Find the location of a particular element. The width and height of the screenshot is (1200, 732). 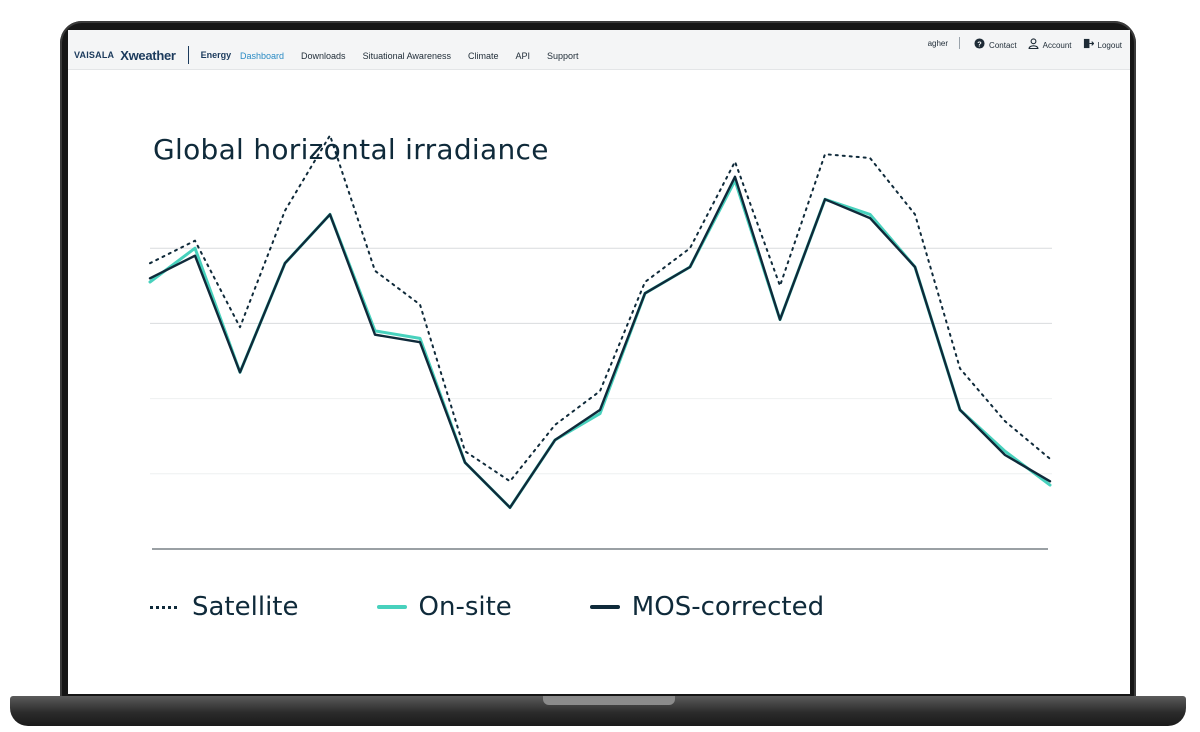

laptop-base is located at coordinates (598, 711).